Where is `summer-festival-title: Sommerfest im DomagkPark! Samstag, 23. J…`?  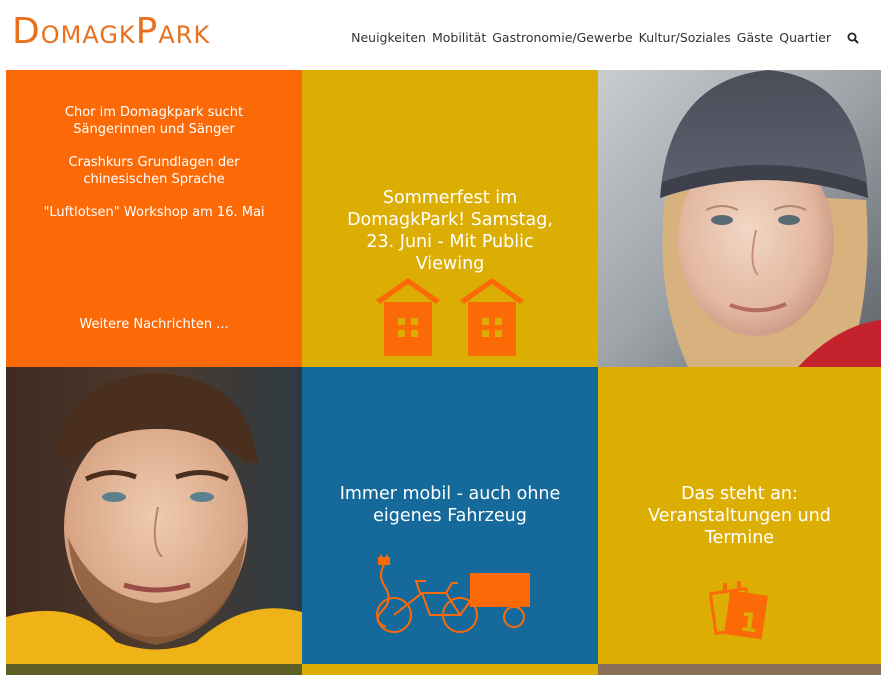 summer-festival-title: Sommerfest im DomagkPark! Samstag, 23. J… is located at coordinates (450, 231).